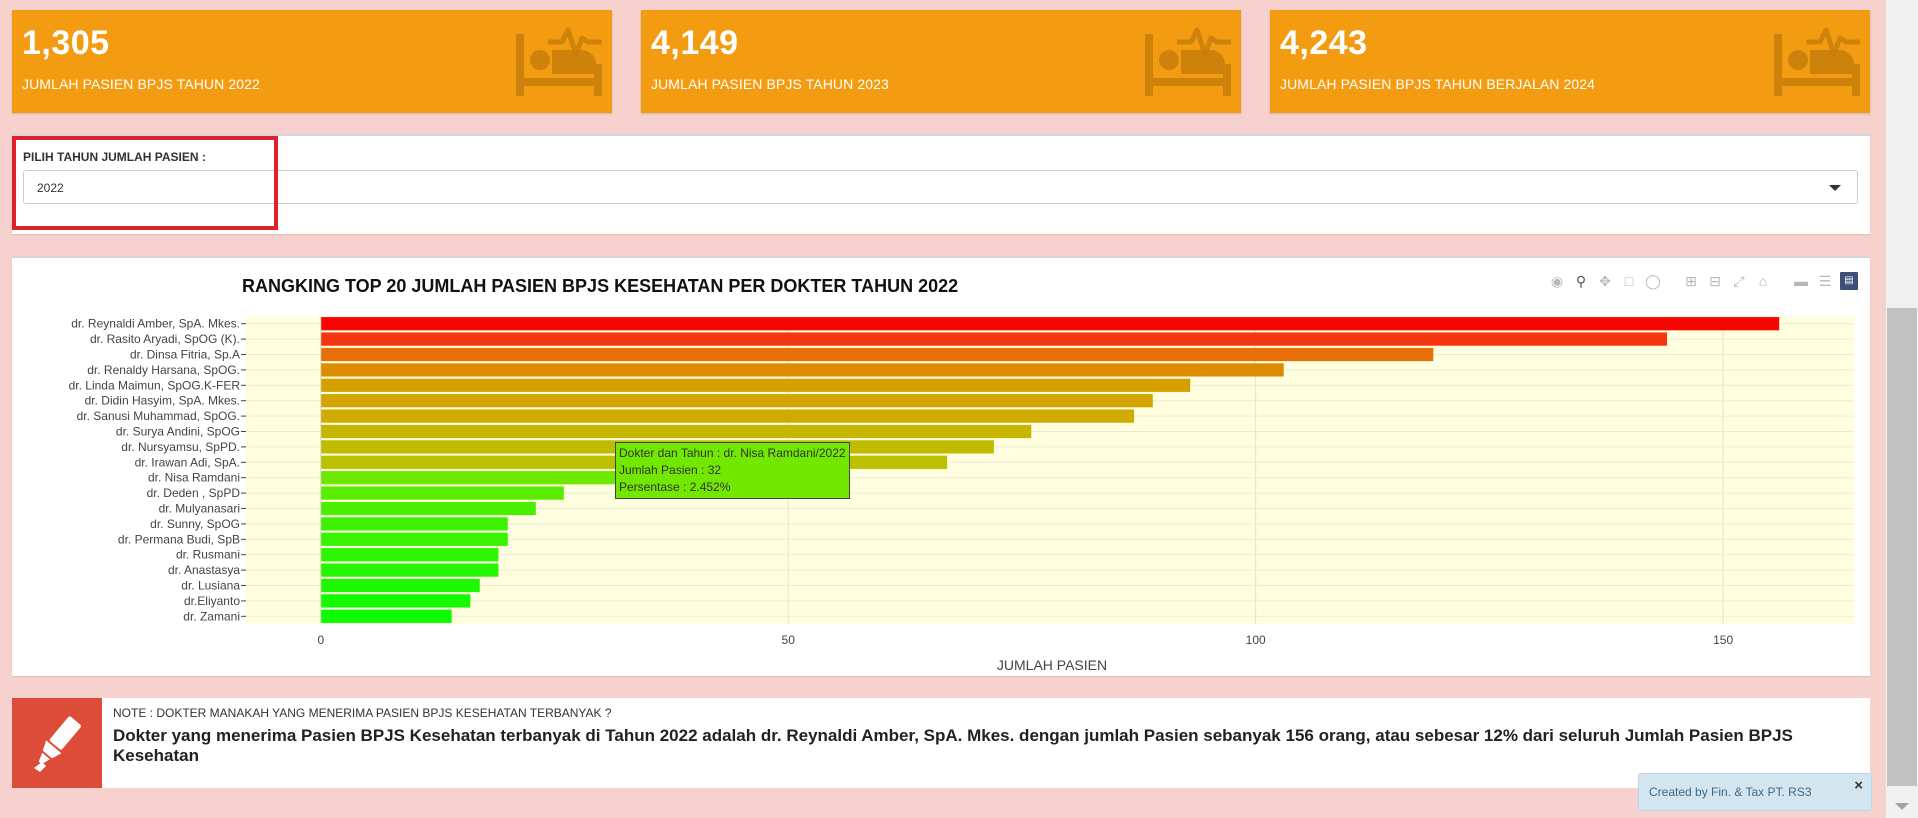 This screenshot has width=1918, height=818. Describe the element at coordinates (732, 453) in the screenshot. I see `tooltip-line-doctor: Dokter dan Tahun : dr. Nisa Ramdani/2022` at that location.